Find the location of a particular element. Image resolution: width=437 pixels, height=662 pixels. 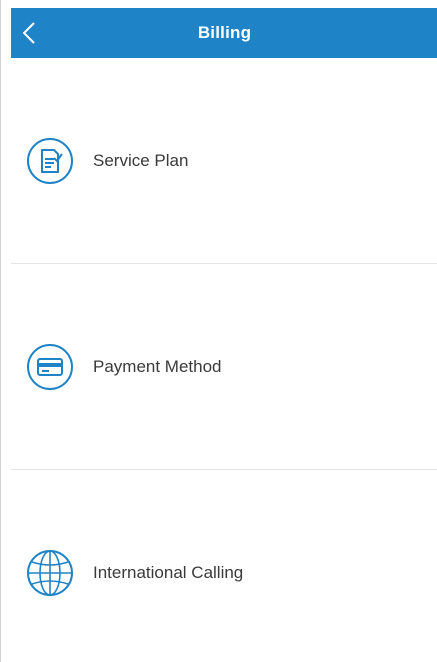

globe-icon is located at coordinates (50, 573).